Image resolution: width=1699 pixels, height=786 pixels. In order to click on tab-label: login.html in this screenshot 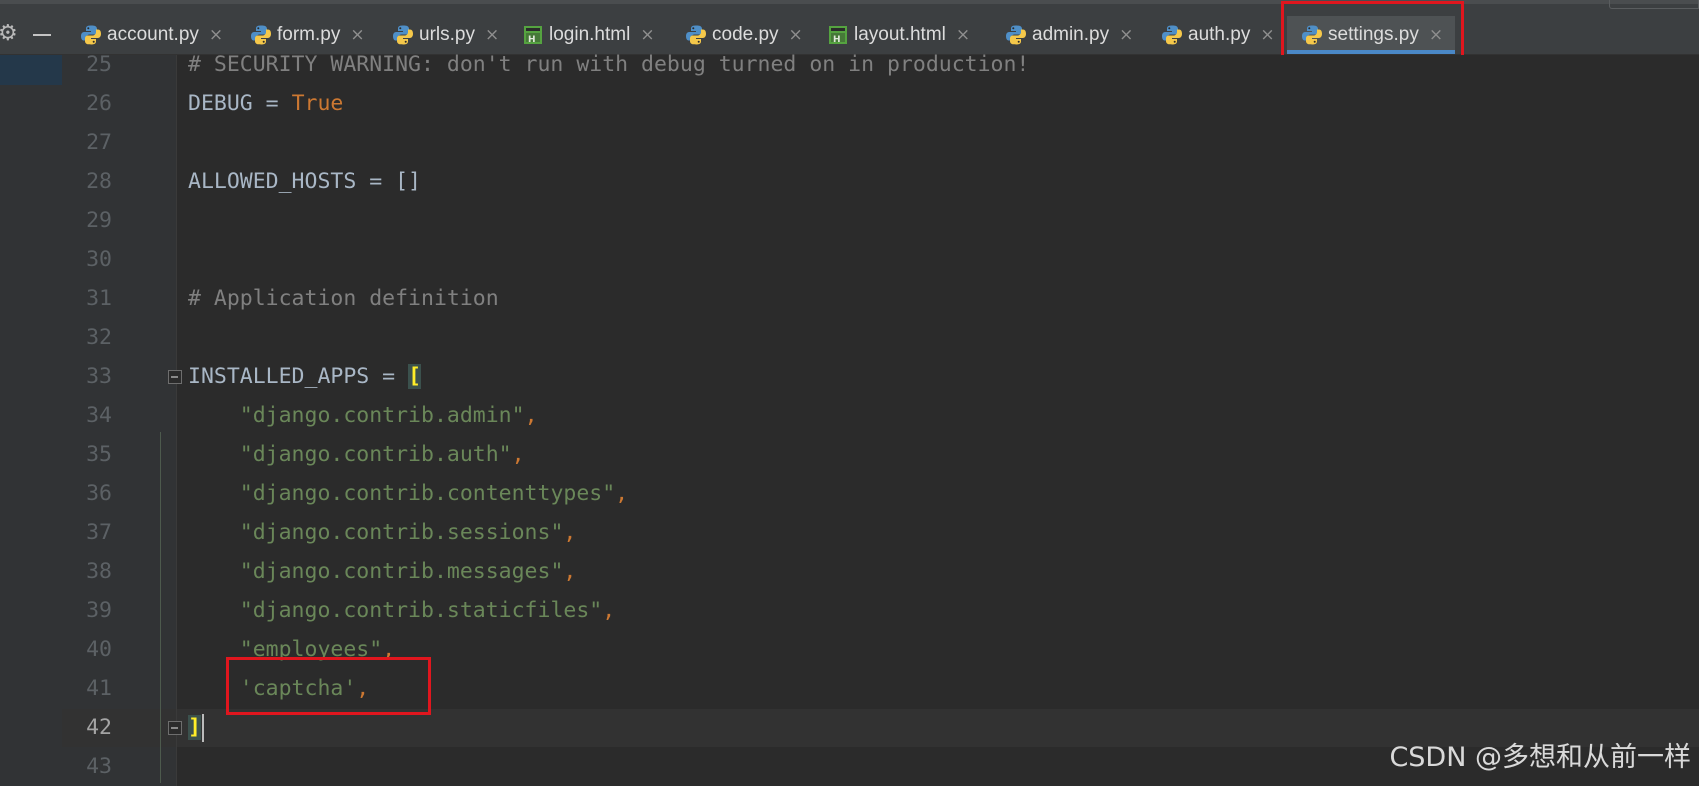, I will do `click(590, 34)`.